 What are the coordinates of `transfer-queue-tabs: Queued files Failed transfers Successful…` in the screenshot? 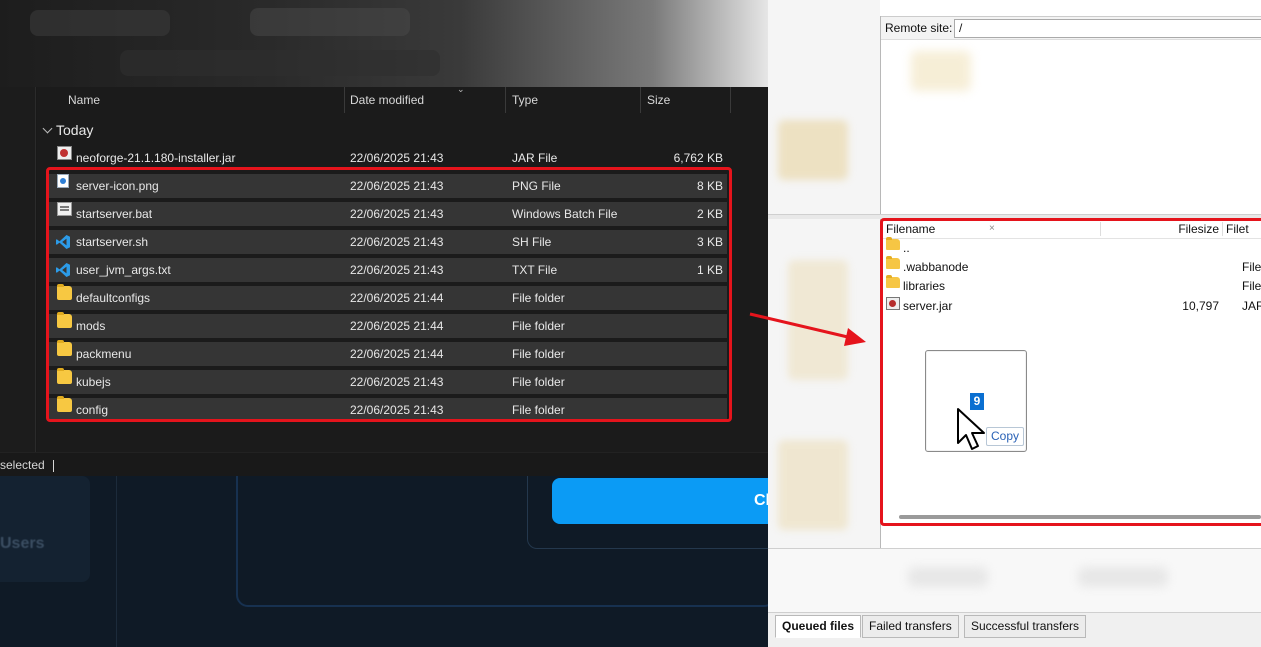 It's located at (1014, 629).